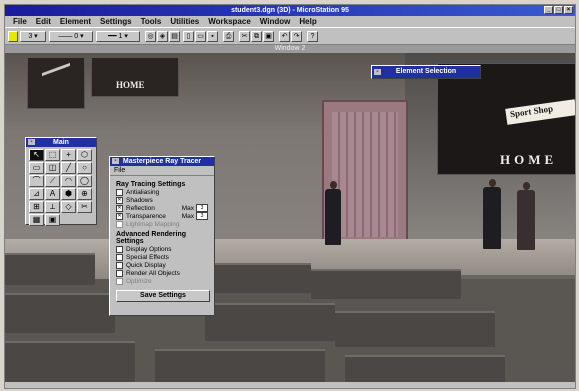 The height and width of the screenshot is (391, 579). What do you see at coordinates (119, 257) in the screenshot?
I see `special-effects-checkbox` at bounding box center [119, 257].